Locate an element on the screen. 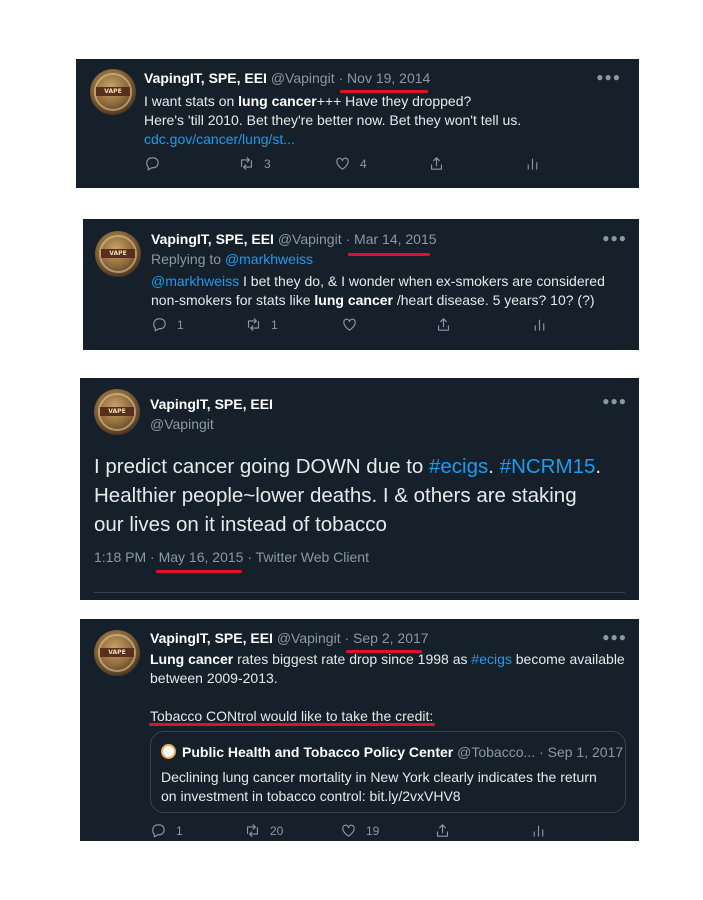 The image size is (703, 900). mention-link: @markhweiss is located at coordinates (195, 281).